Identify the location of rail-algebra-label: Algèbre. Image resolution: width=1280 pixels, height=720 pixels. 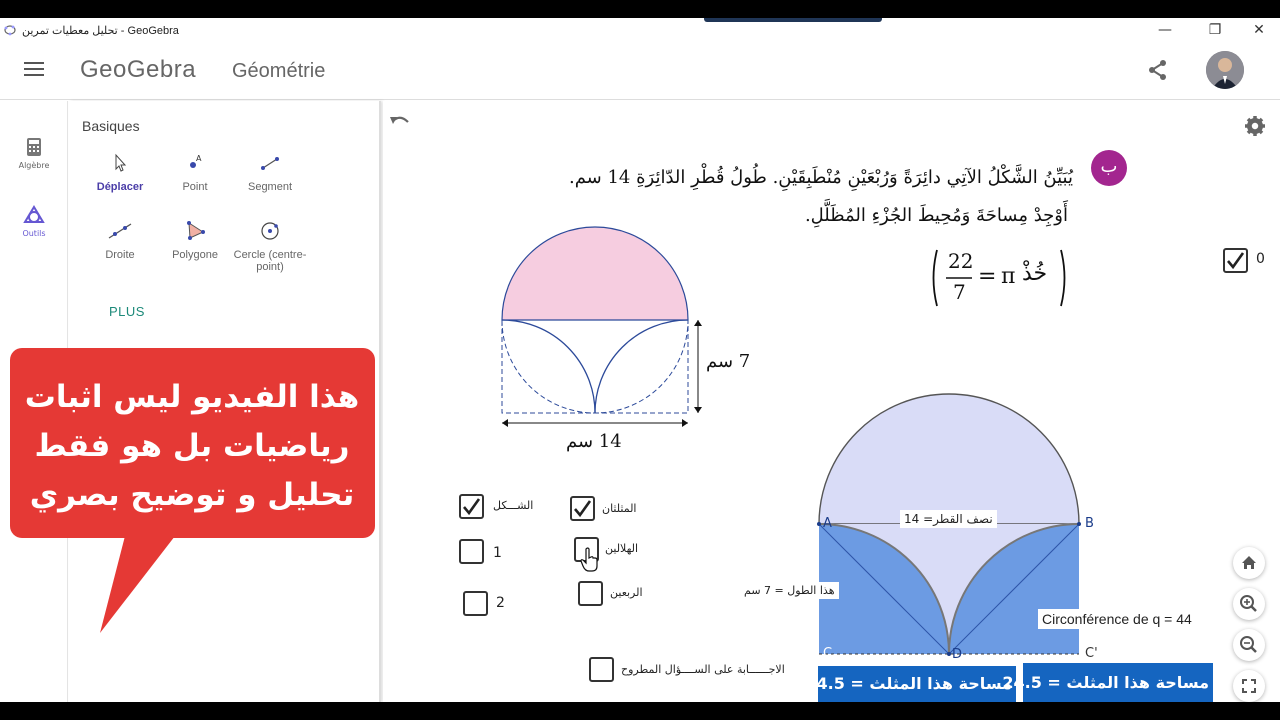
(34, 165).